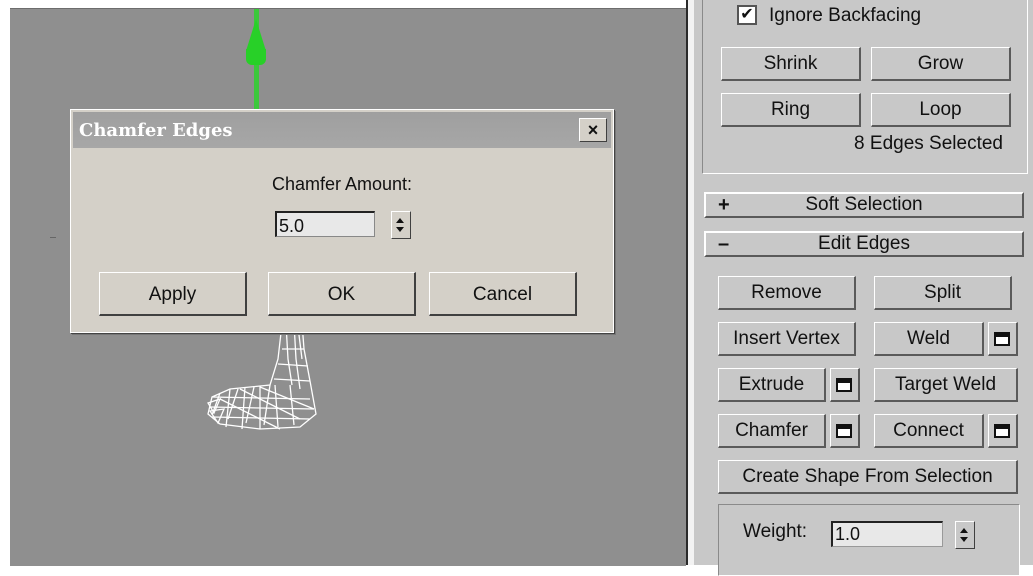 The width and height of the screenshot is (1033, 576). I want to click on connect-settings-button, so click(1003, 431).